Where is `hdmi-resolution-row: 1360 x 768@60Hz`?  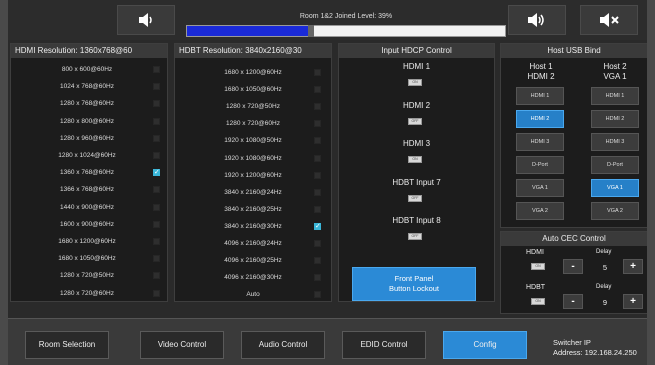
hdmi-resolution-row: 1360 x 768@60Hz is located at coordinates (89, 172).